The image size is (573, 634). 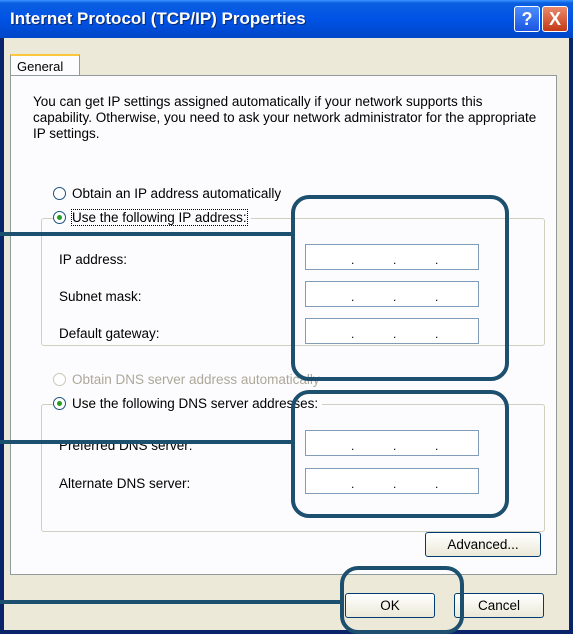 I want to click on use-following-ip-radio: Use the following IP address:, so click(x=152, y=217).